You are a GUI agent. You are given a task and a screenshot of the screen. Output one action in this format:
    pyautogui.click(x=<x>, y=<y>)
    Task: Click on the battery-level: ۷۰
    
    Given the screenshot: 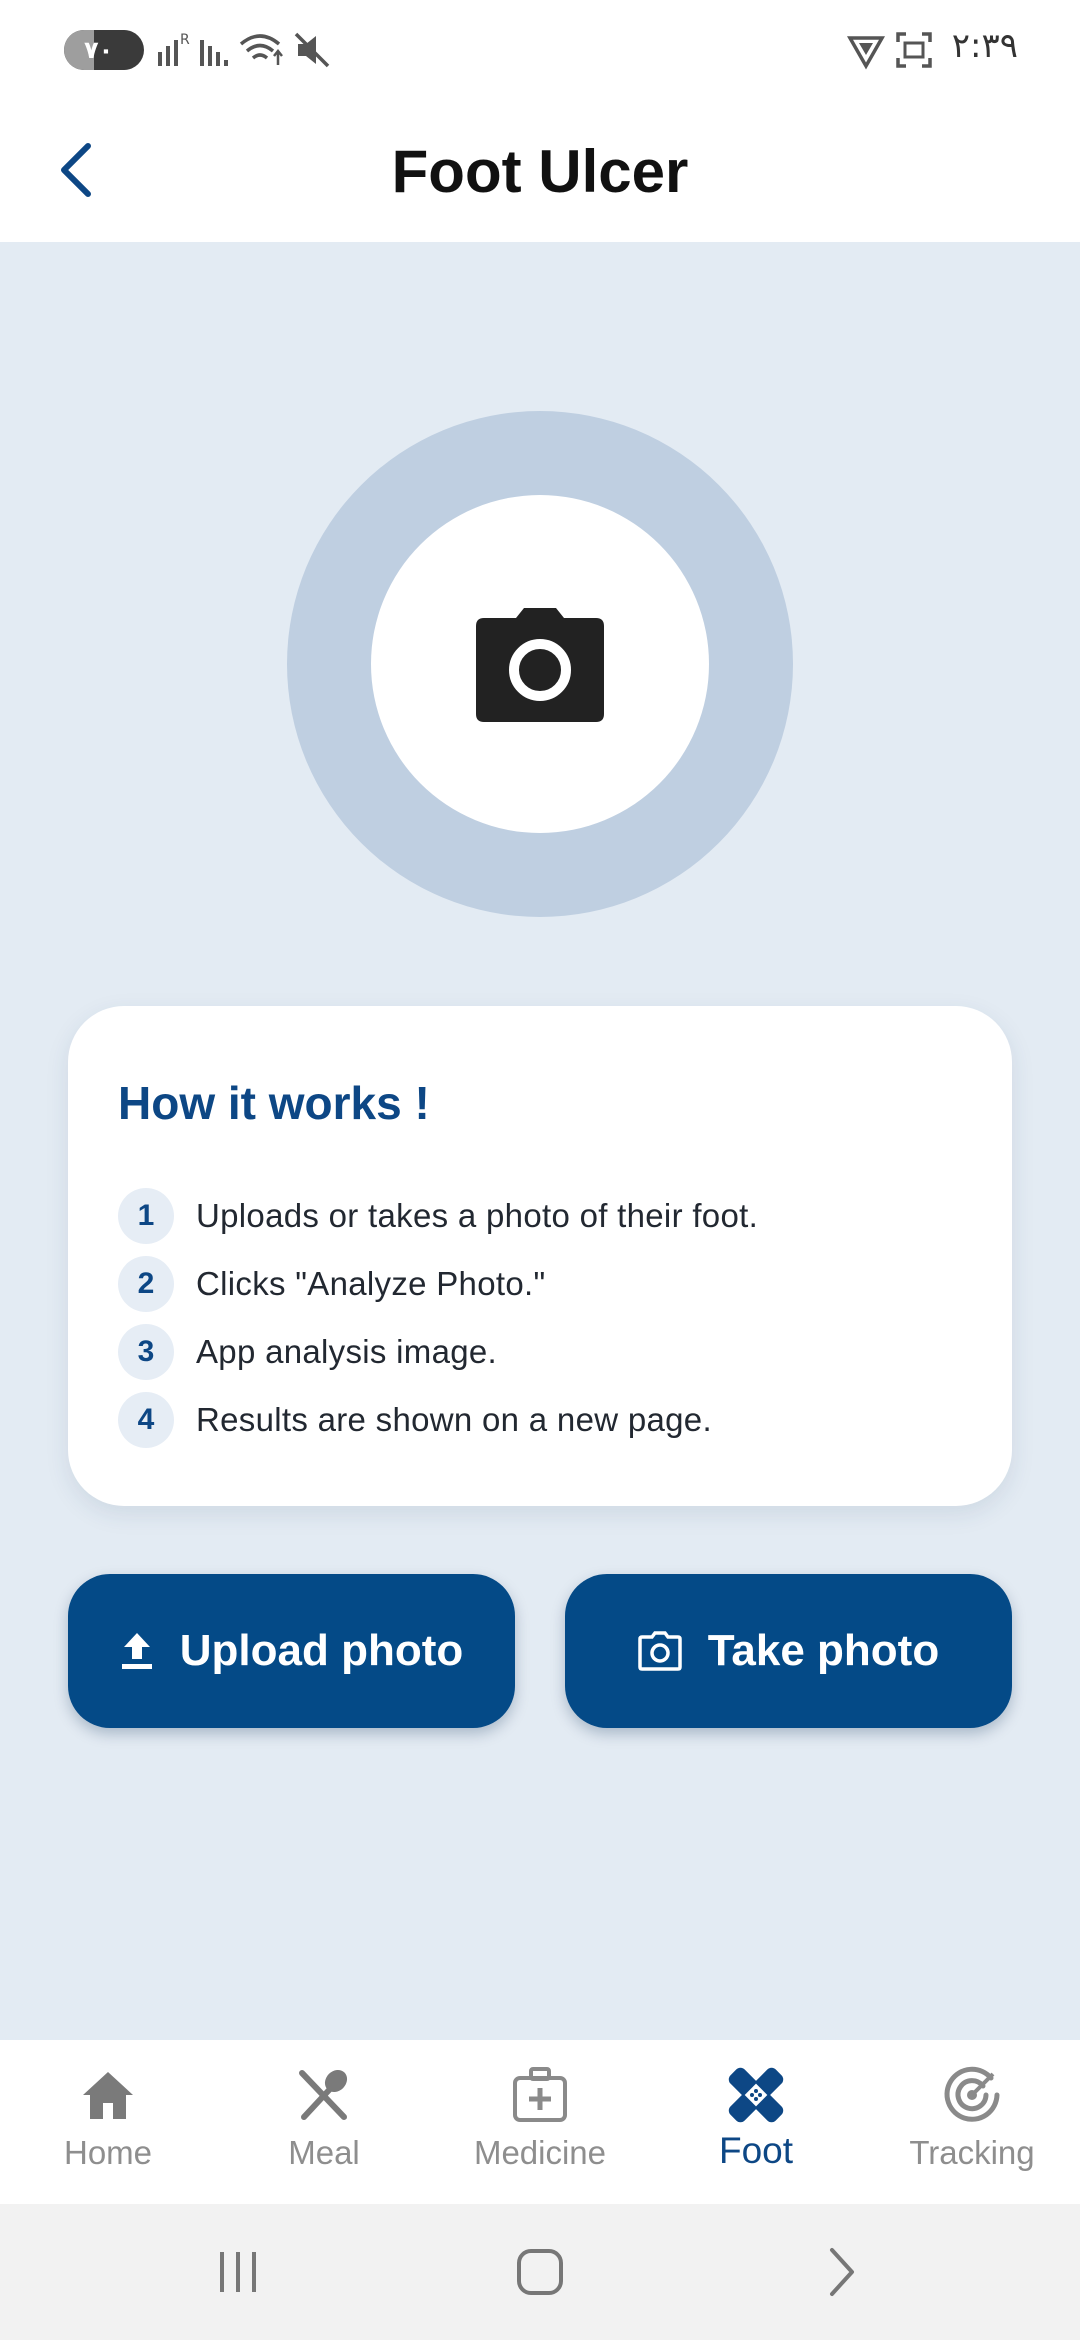 What is the action you would take?
    pyautogui.click(x=99, y=50)
    